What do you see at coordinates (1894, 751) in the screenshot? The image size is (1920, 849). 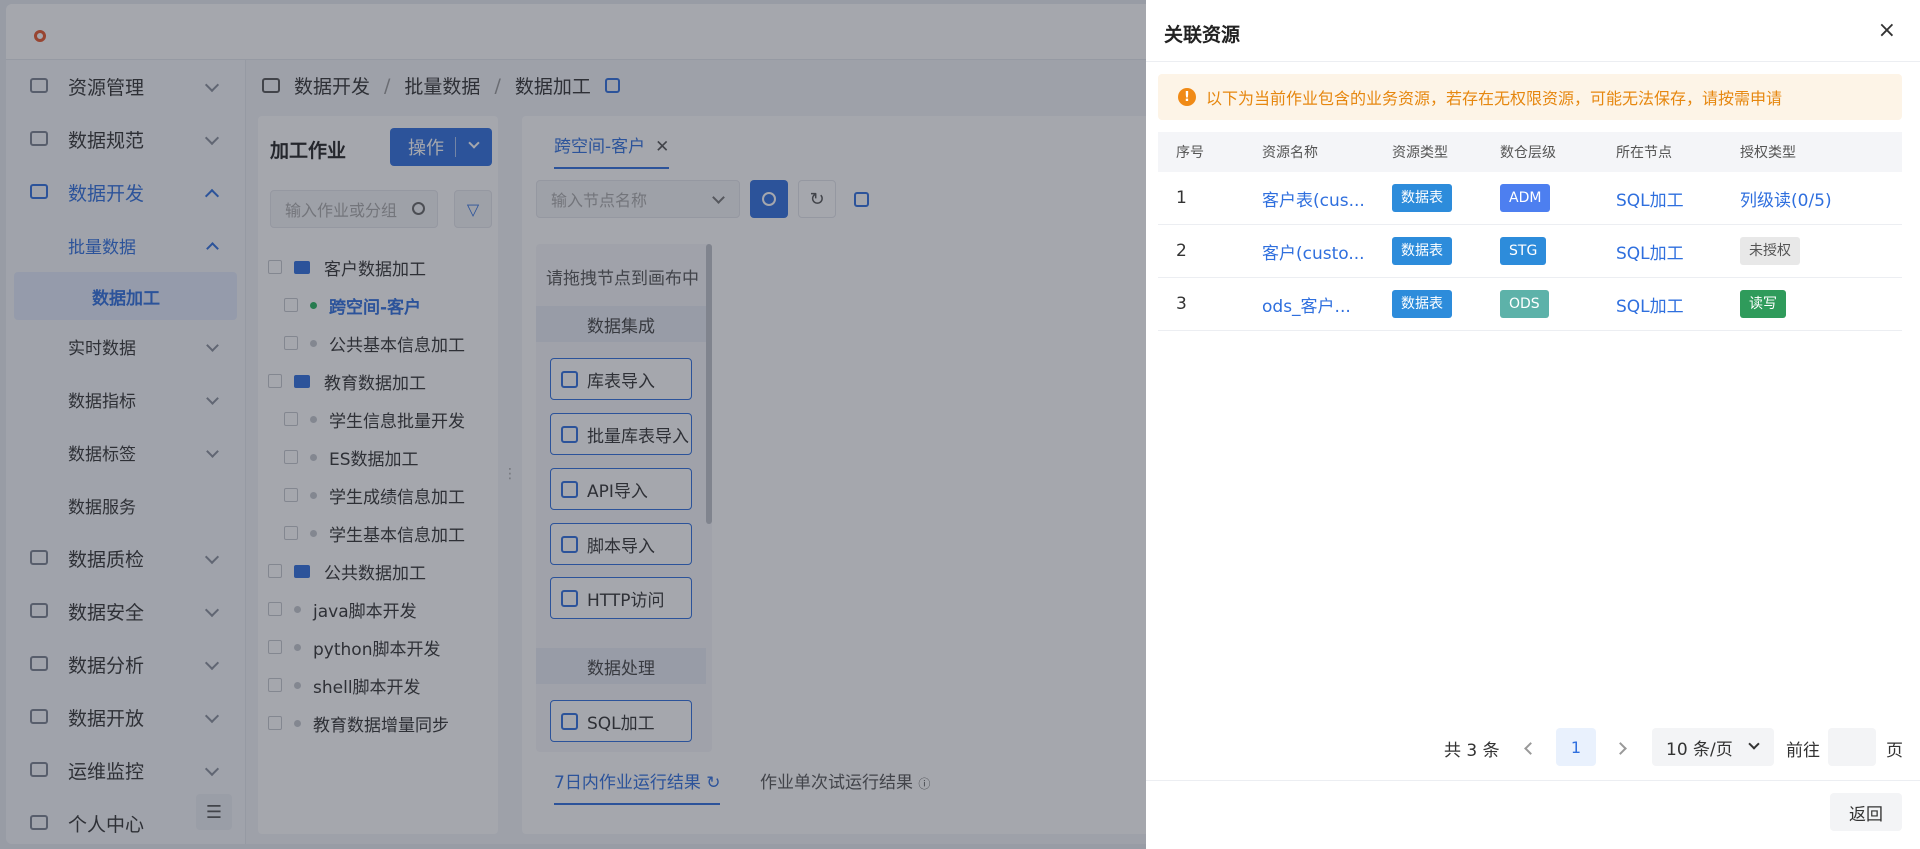 I see `goto-unit-label: 页` at bounding box center [1894, 751].